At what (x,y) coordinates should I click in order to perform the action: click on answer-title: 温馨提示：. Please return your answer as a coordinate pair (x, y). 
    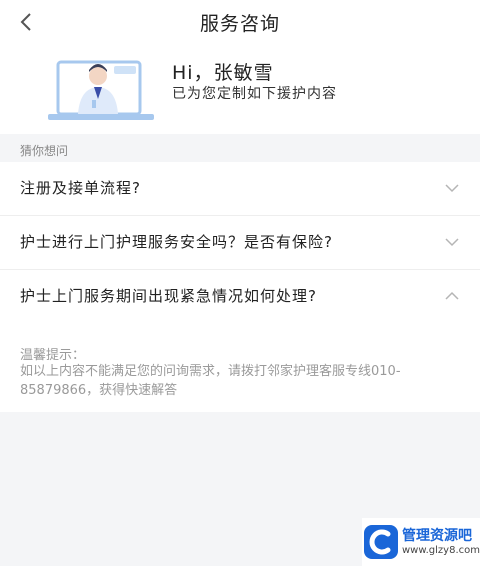
    Looking at the image, I should click on (53, 355).